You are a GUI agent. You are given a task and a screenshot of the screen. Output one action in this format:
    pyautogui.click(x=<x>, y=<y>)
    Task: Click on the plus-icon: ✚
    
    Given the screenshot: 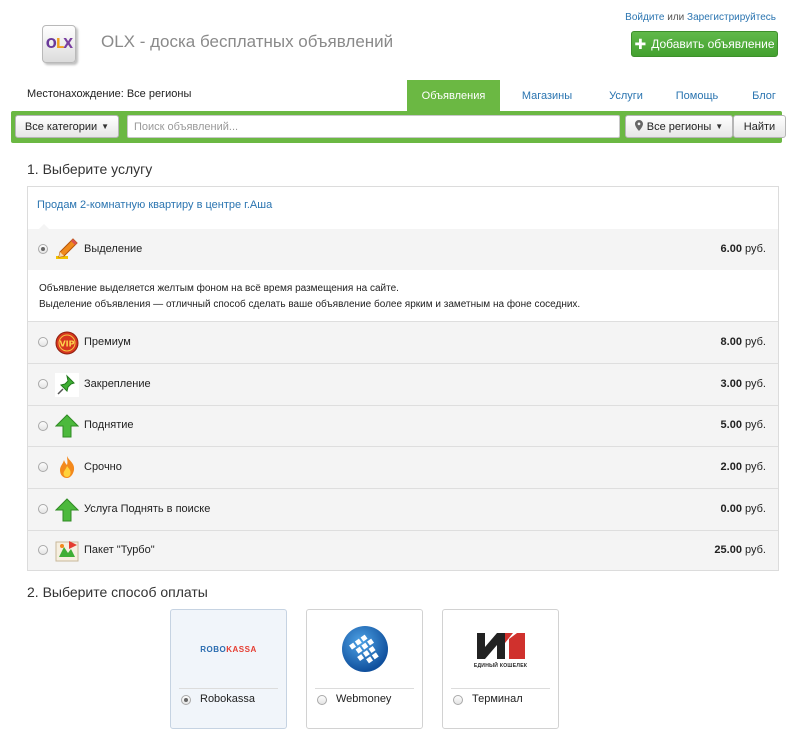 What is the action you would take?
    pyautogui.click(x=640, y=44)
    